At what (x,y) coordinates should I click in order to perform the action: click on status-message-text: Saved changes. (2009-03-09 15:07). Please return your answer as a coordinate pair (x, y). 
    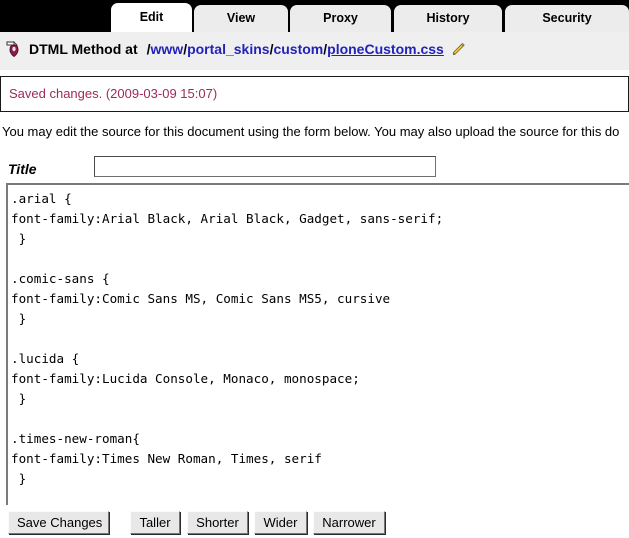
    Looking at the image, I should click on (113, 93).